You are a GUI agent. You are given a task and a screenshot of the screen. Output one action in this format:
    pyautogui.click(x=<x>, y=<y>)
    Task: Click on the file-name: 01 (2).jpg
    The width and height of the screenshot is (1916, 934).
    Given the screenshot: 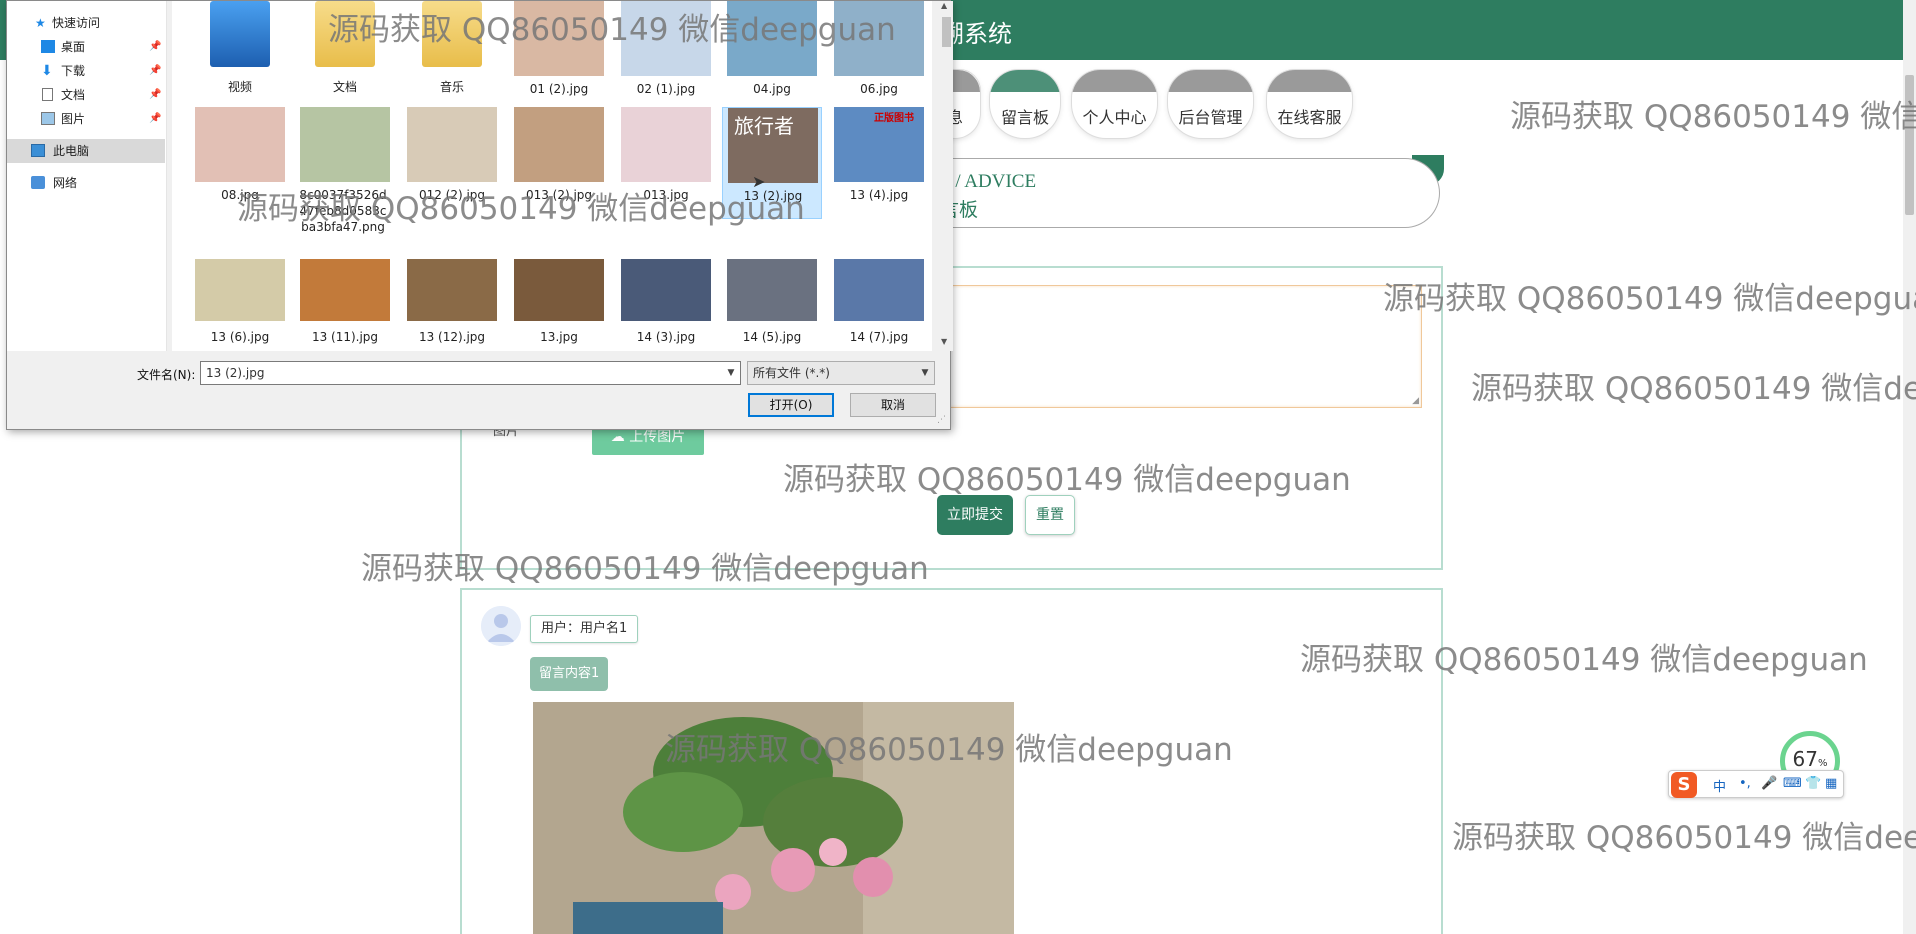 What is the action you would take?
    pyautogui.click(x=559, y=89)
    